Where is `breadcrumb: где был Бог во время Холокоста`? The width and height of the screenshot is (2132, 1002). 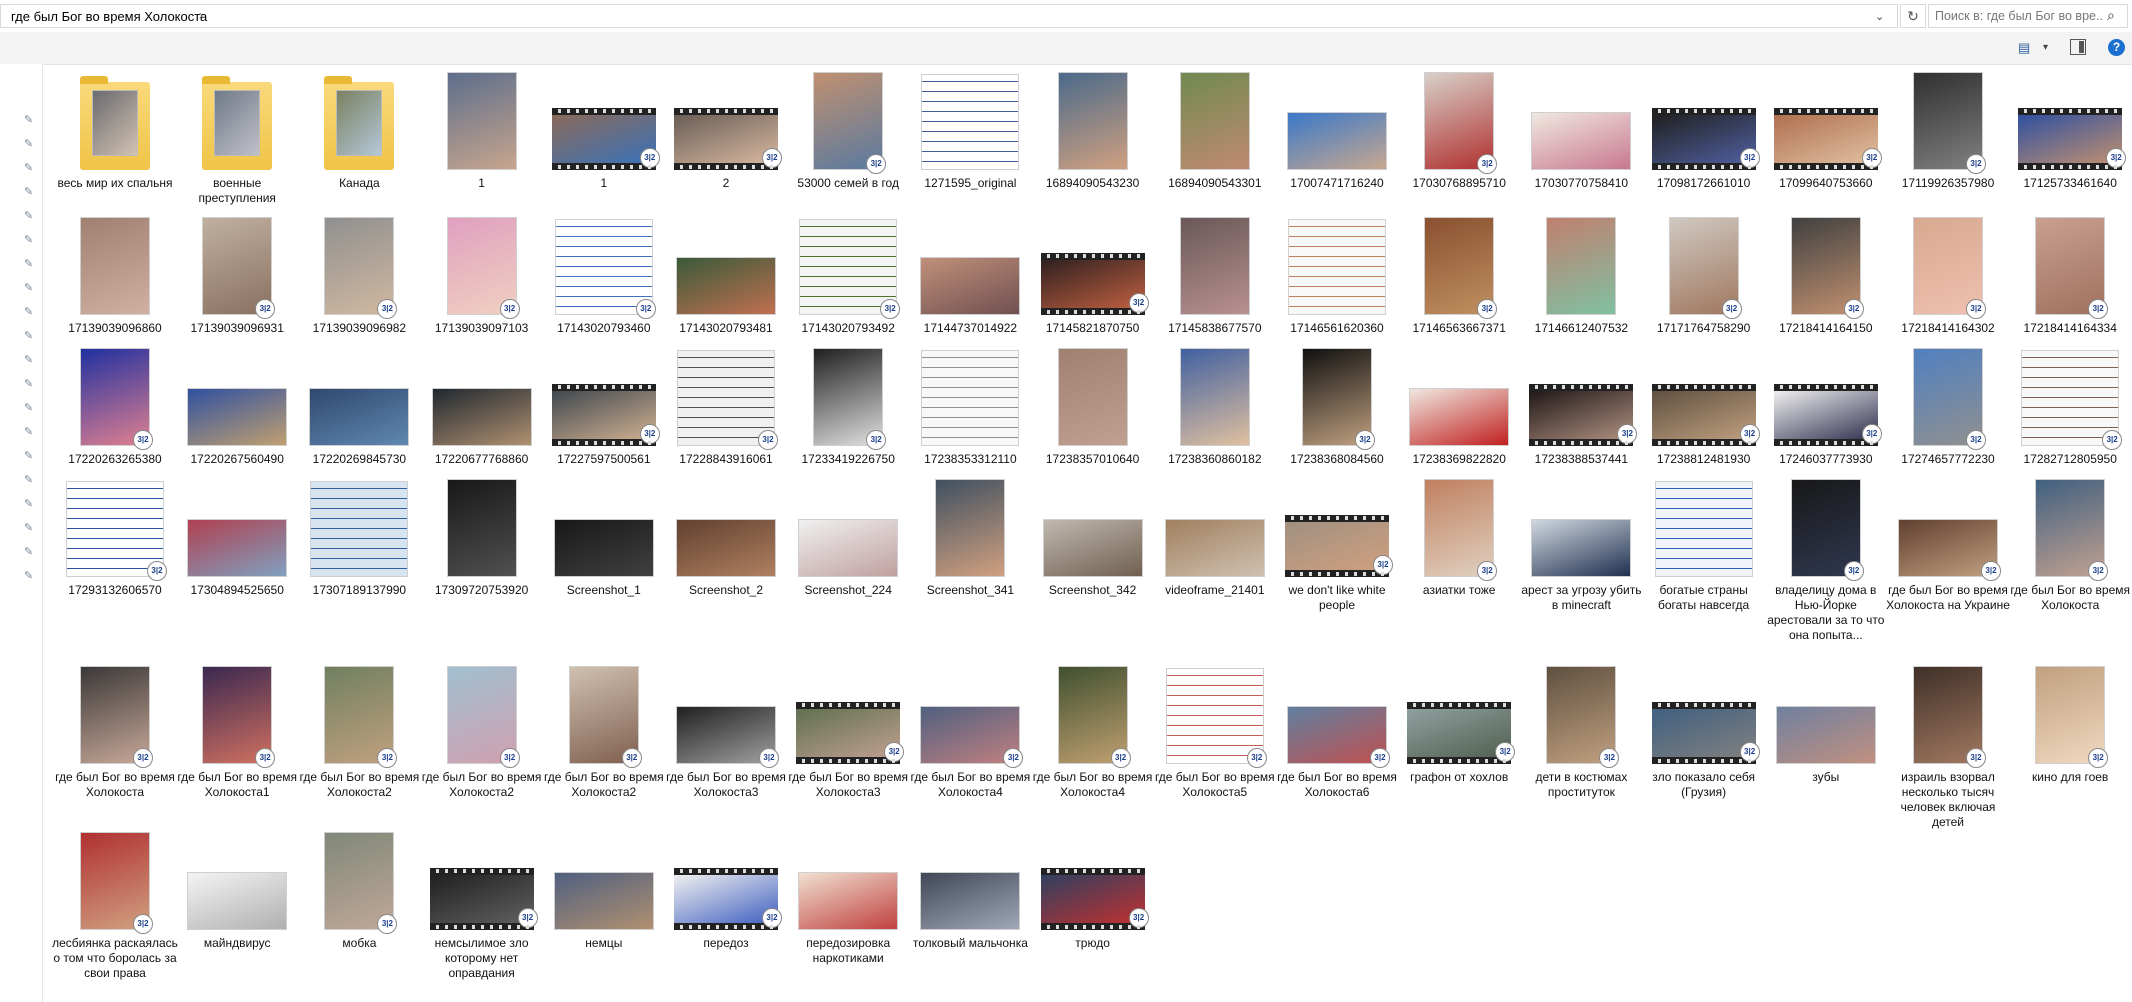
breadcrumb: где был Бог во время Холокоста is located at coordinates (109, 16).